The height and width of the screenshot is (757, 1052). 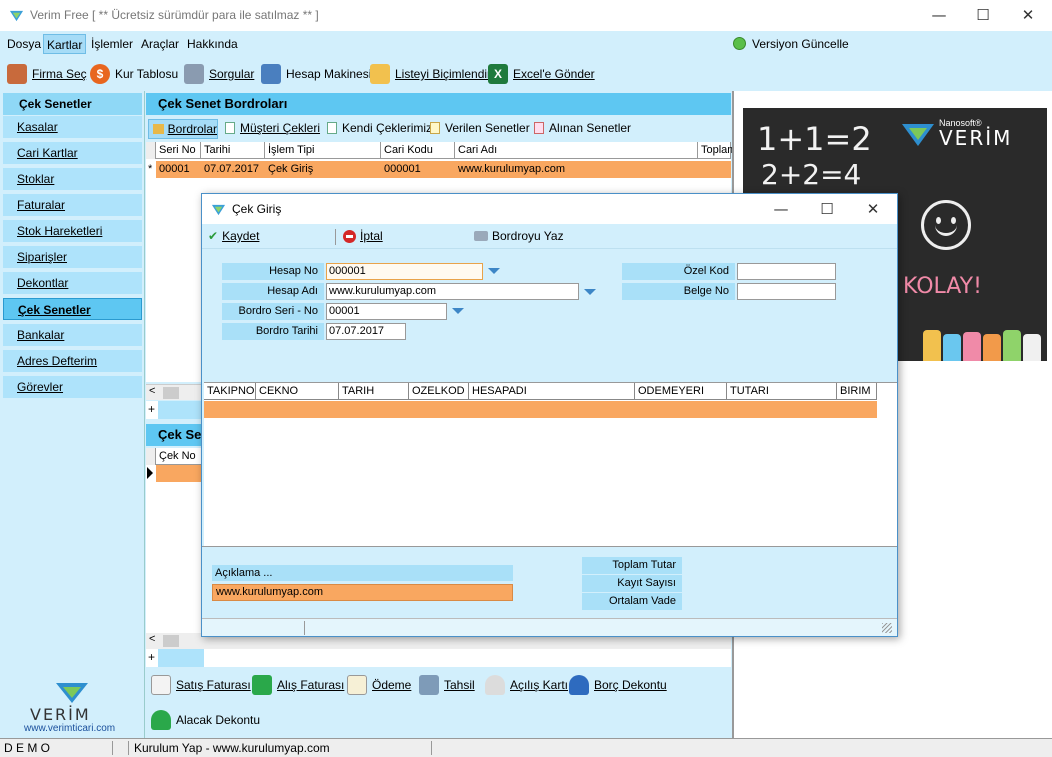 I want to click on hesap-no-dropdown-icon, so click(x=494, y=271).